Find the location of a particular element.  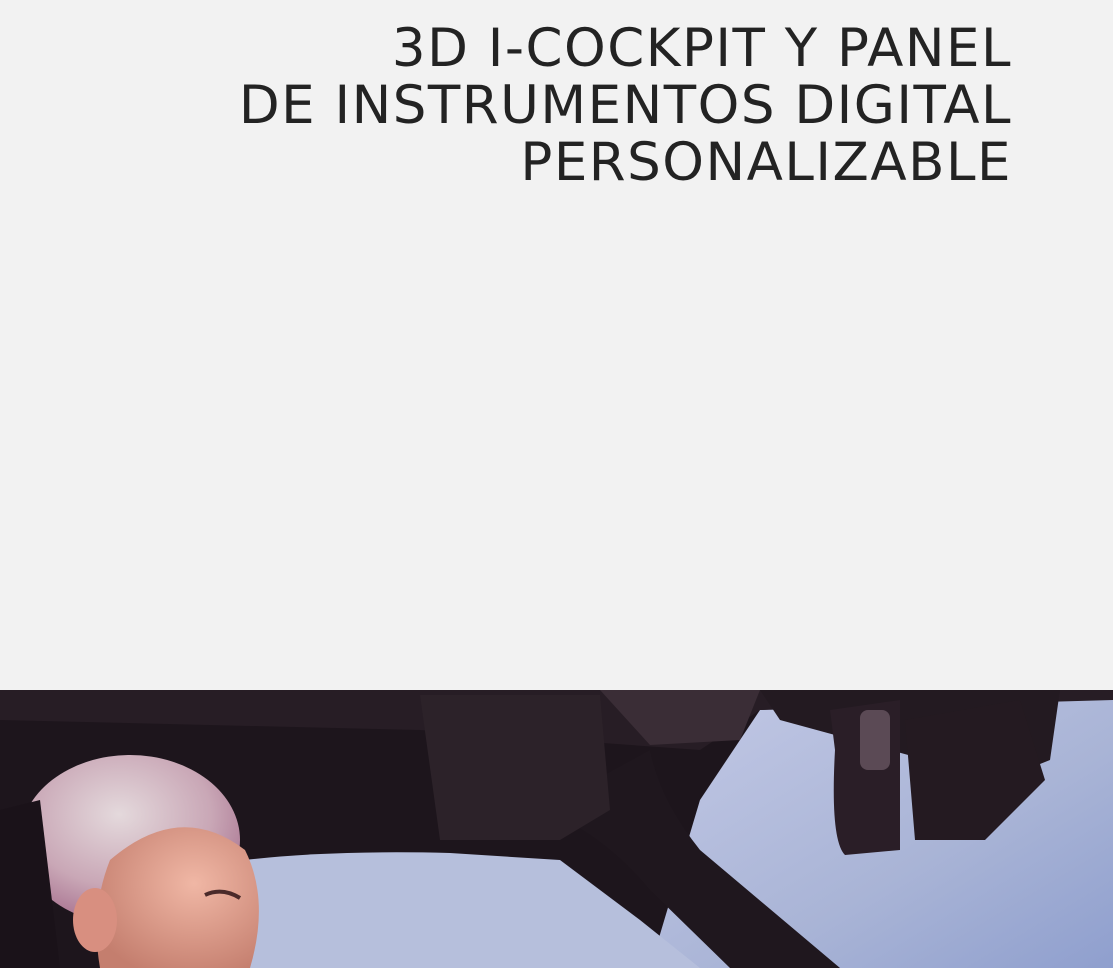

heading-line-2: DE INSTRUMENTOS DIGITAL is located at coordinates (625, 105).